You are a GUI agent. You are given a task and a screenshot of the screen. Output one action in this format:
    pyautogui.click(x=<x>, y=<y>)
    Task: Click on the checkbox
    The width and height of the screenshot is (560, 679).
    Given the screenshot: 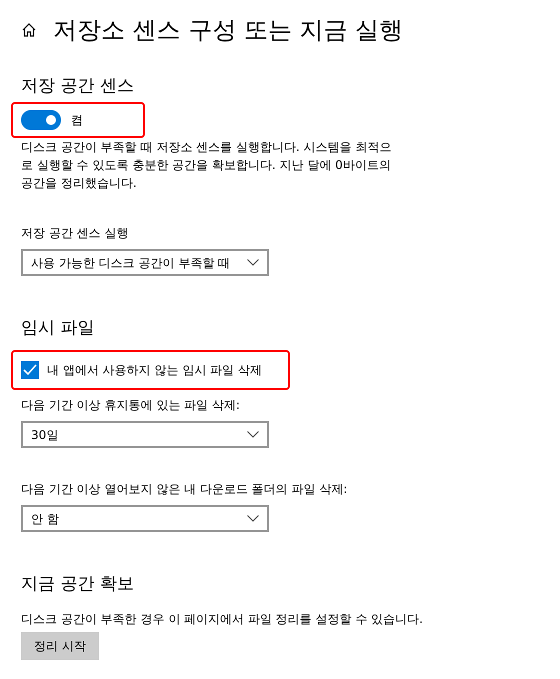 What is the action you would take?
    pyautogui.click(x=30, y=370)
    